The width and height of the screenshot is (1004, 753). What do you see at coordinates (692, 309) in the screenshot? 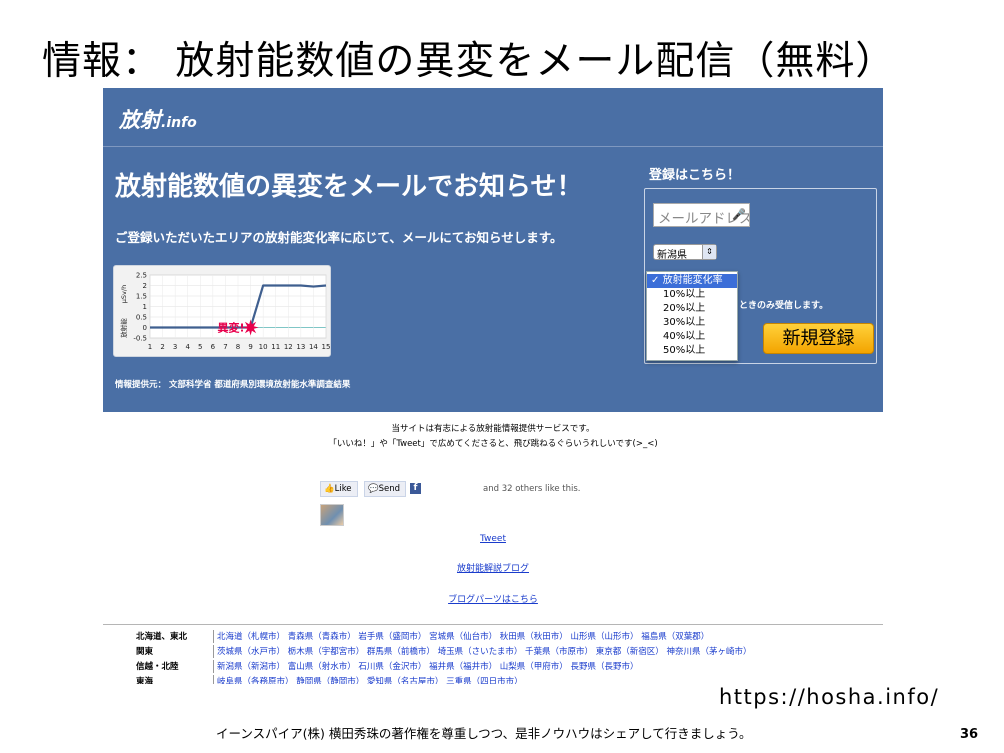
I see `dropdown-option: 20%以上` at bounding box center [692, 309].